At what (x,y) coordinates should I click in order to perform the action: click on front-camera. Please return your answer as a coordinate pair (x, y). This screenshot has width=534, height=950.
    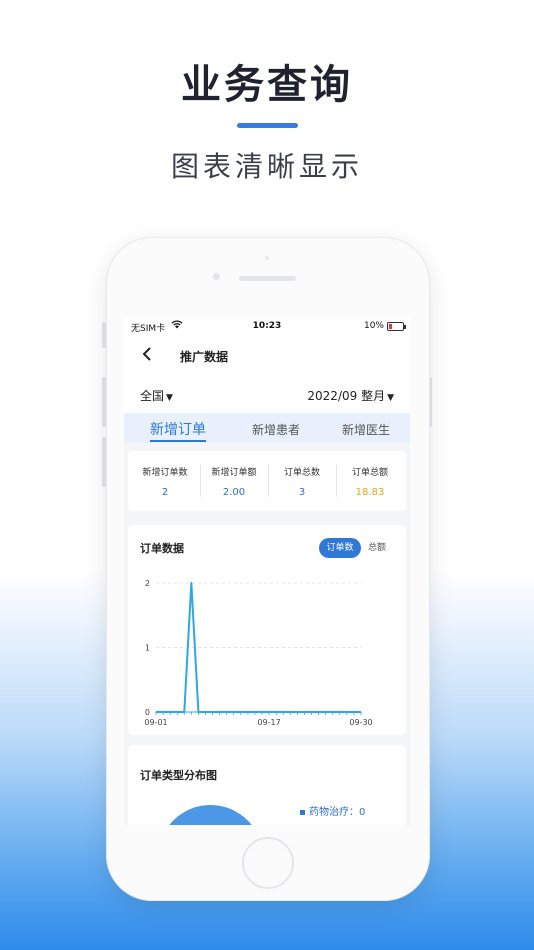
    Looking at the image, I should click on (216, 276).